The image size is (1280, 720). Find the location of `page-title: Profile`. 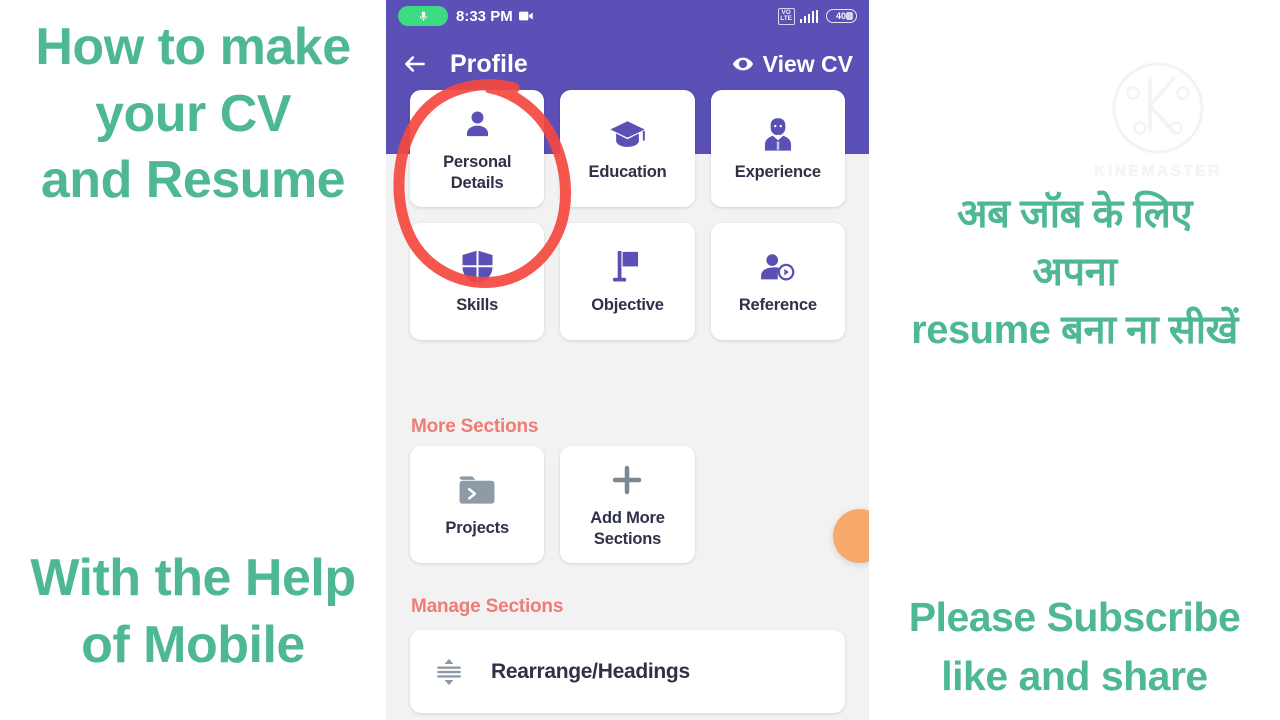

page-title: Profile is located at coordinates (489, 63).